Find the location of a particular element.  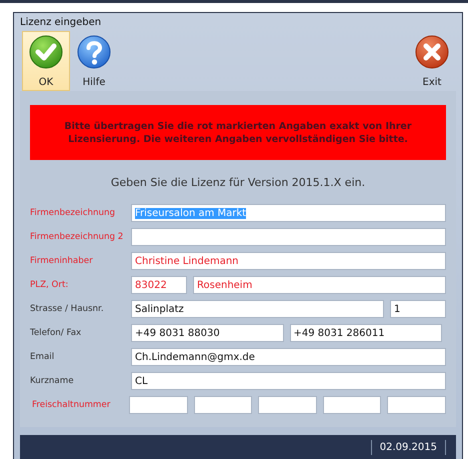

input-field: CL is located at coordinates (288, 381).